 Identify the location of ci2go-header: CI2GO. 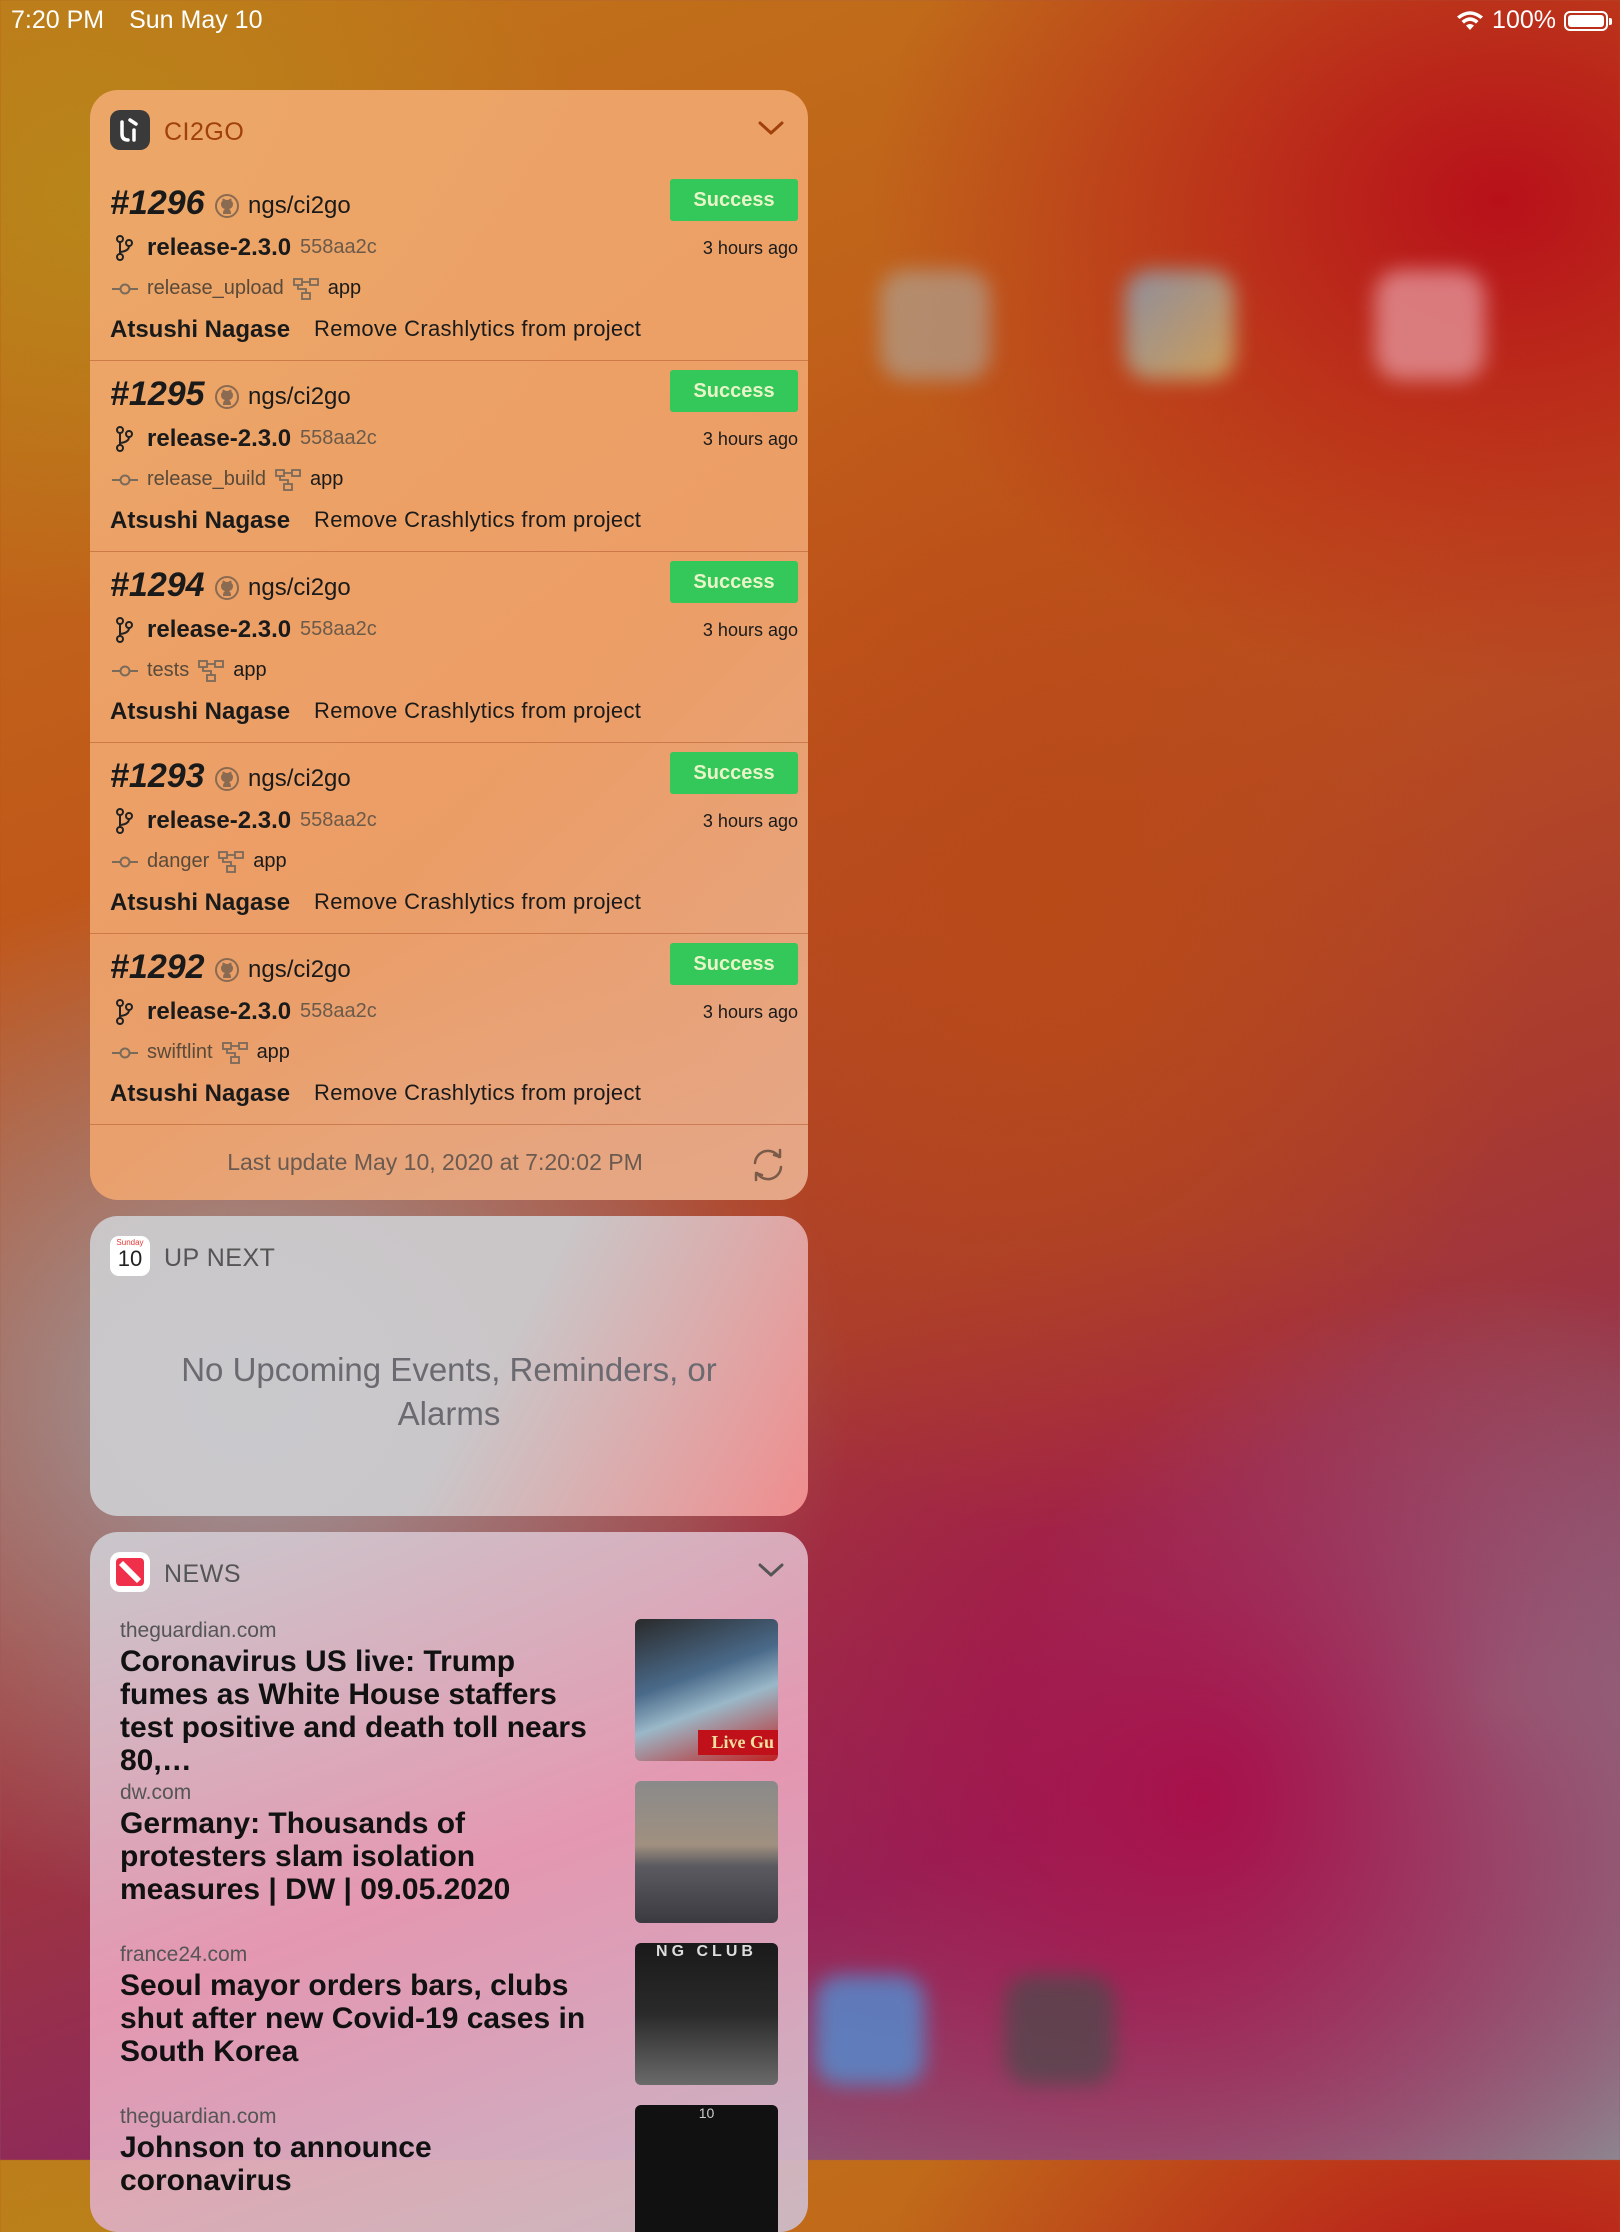
(449, 130).